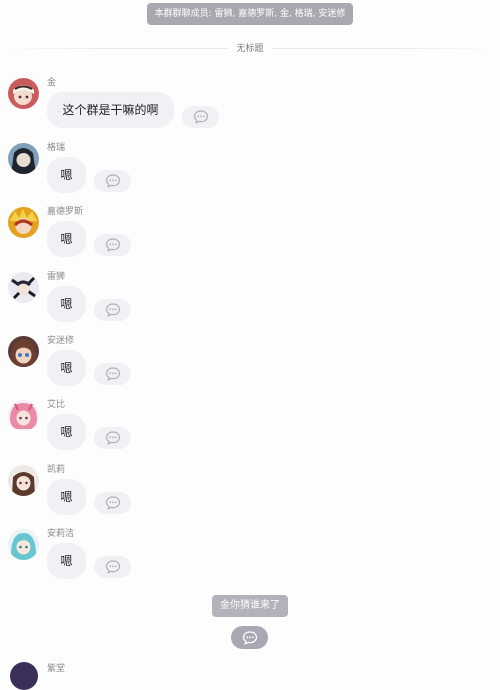  What do you see at coordinates (56, 405) in the screenshot?
I see `sender-name: 艾比` at bounding box center [56, 405].